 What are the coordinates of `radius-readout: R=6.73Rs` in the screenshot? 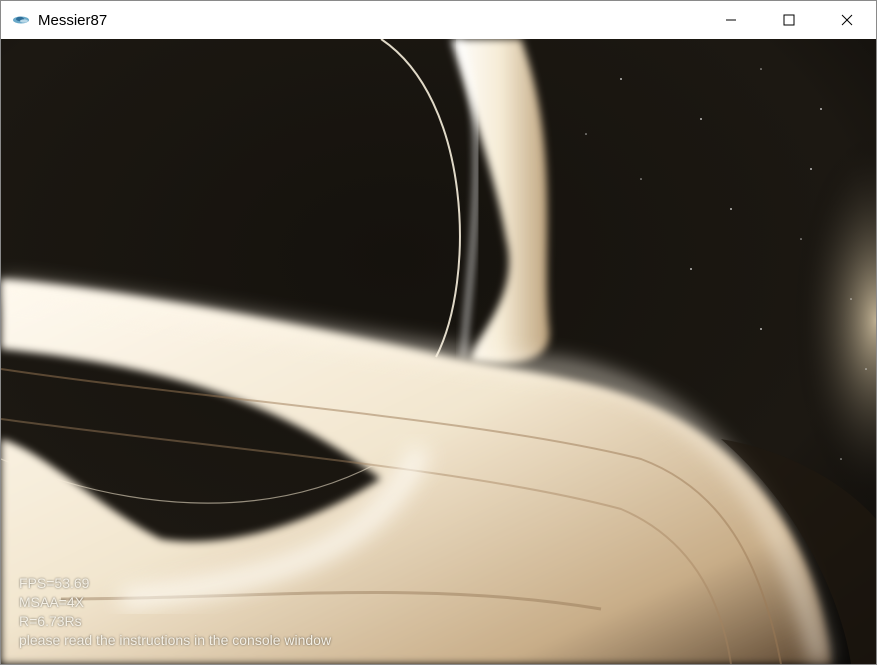 It's located at (50, 621).